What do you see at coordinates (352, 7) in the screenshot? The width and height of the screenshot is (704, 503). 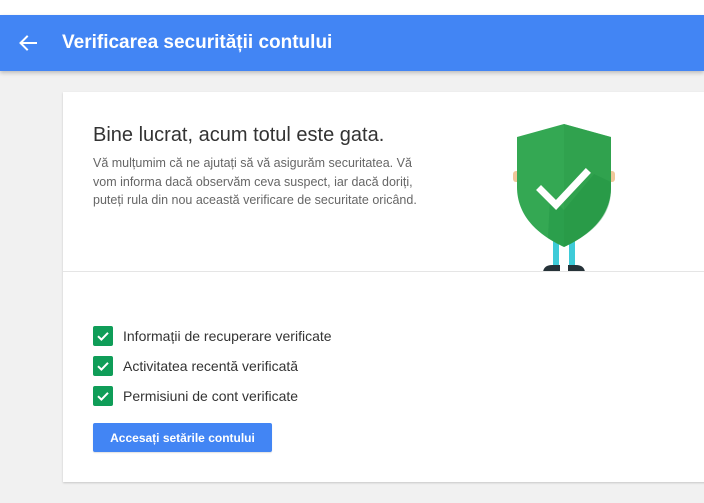 I see `window-top-strip` at bounding box center [352, 7].